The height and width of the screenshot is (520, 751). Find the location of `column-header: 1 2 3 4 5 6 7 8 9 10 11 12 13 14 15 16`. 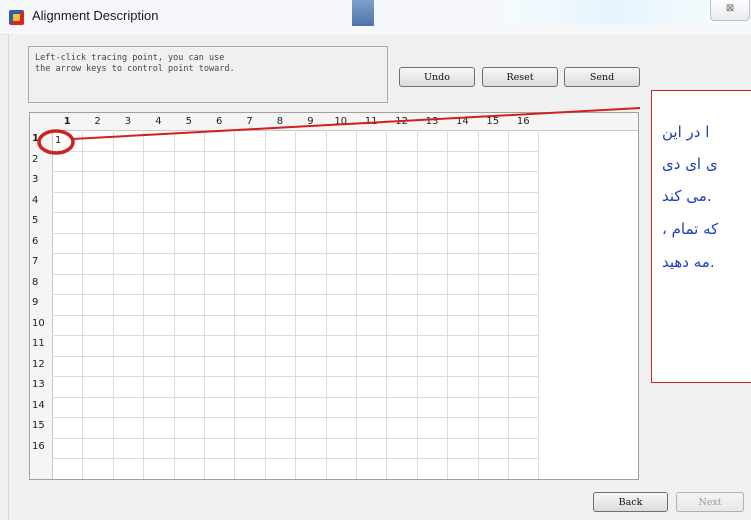

column-header: 1 2 3 4 5 6 7 8 9 10 11 12 13 14 15 16 is located at coordinates (334, 122).